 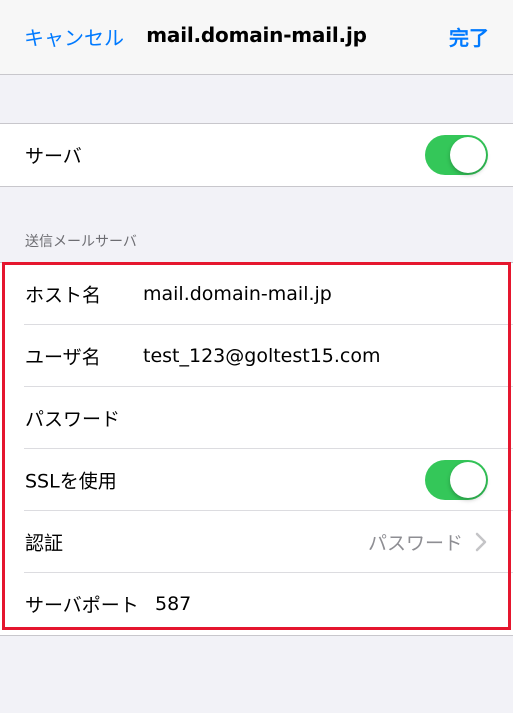 I want to click on server-port-row: サーバポート 587, so click(x=256, y=604).